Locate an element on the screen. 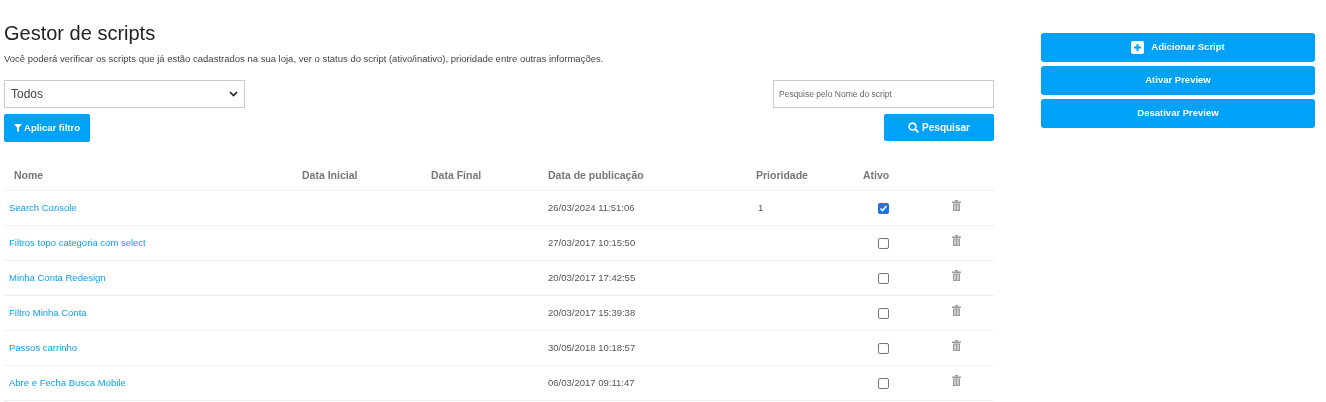  plus-icon is located at coordinates (1138, 47).